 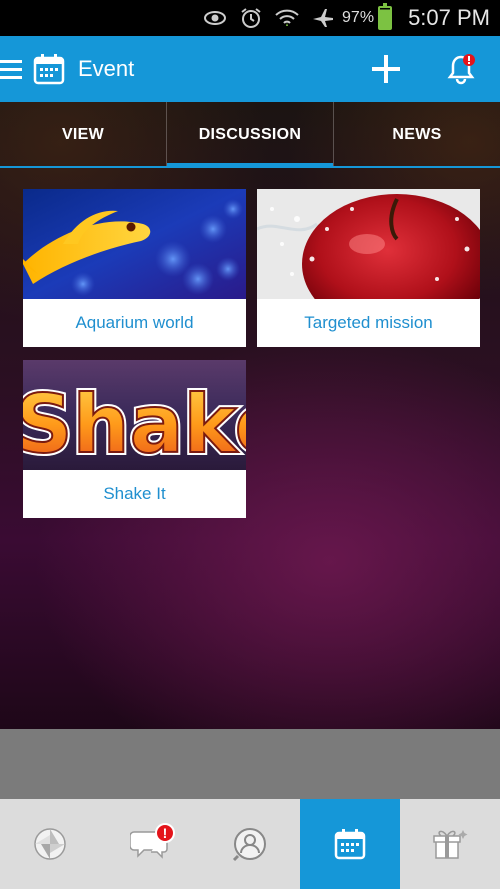 I want to click on bottom-nav: !, so click(x=250, y=844).